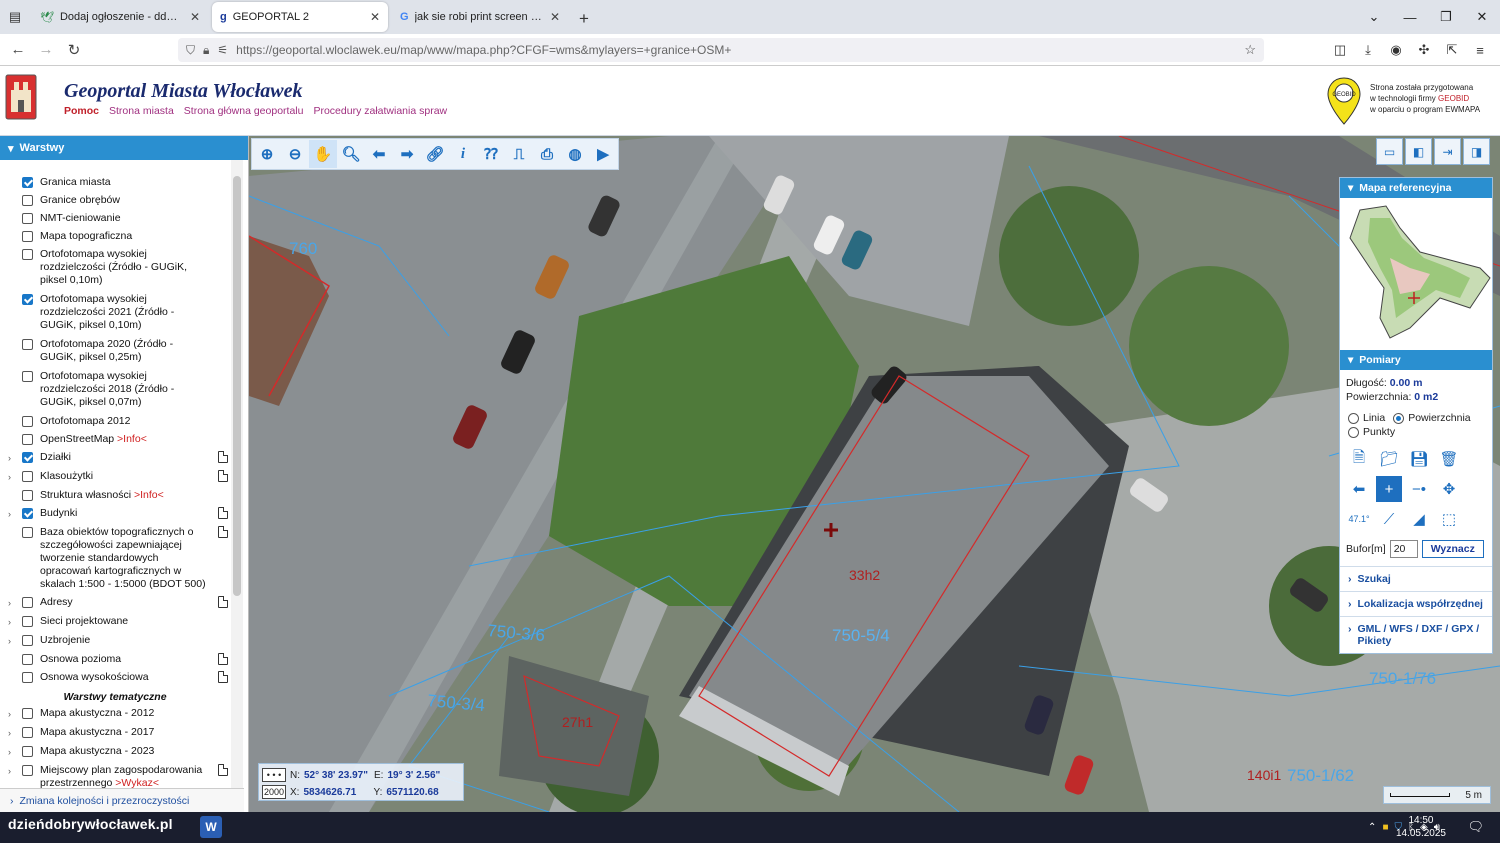  What do you see at coordinates (380, 111) in the screenshot?
I see `procedures-link: Procedury załatwiania spraw` at bounding box center [380, 111].